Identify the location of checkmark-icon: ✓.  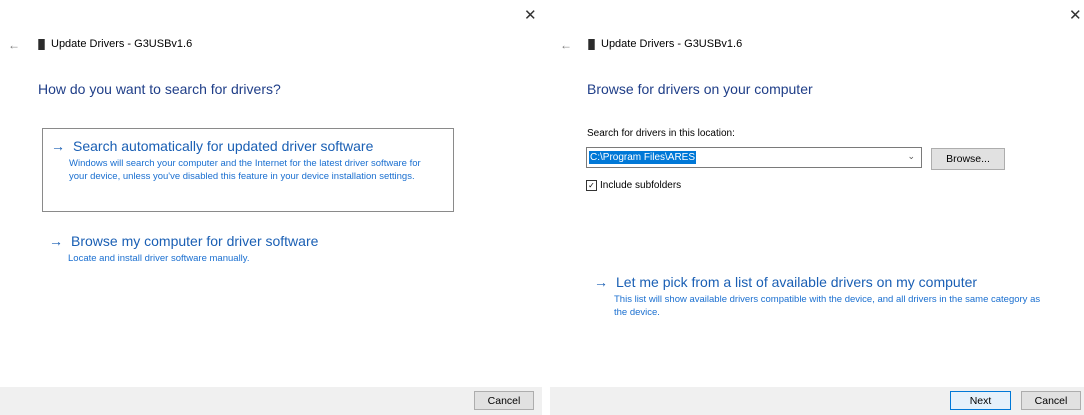
(591, 185).